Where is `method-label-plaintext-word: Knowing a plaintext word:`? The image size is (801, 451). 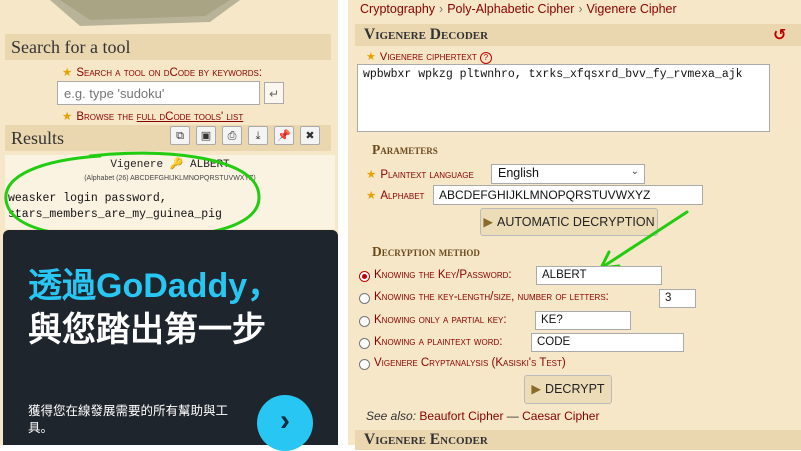
method-label-plaintext-word: Knowing a plaintext word: is located at coordinates (438, 342).